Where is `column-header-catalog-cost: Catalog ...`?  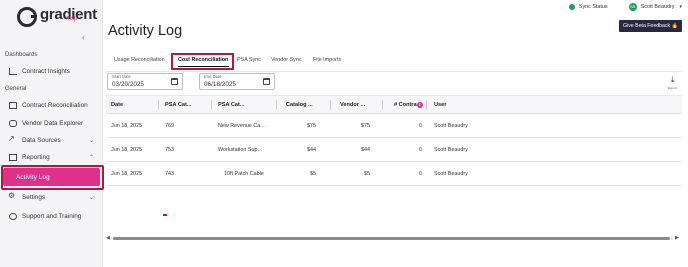 column-header-catalog-cost: Catalog ... is located at coordinates (299, 105).